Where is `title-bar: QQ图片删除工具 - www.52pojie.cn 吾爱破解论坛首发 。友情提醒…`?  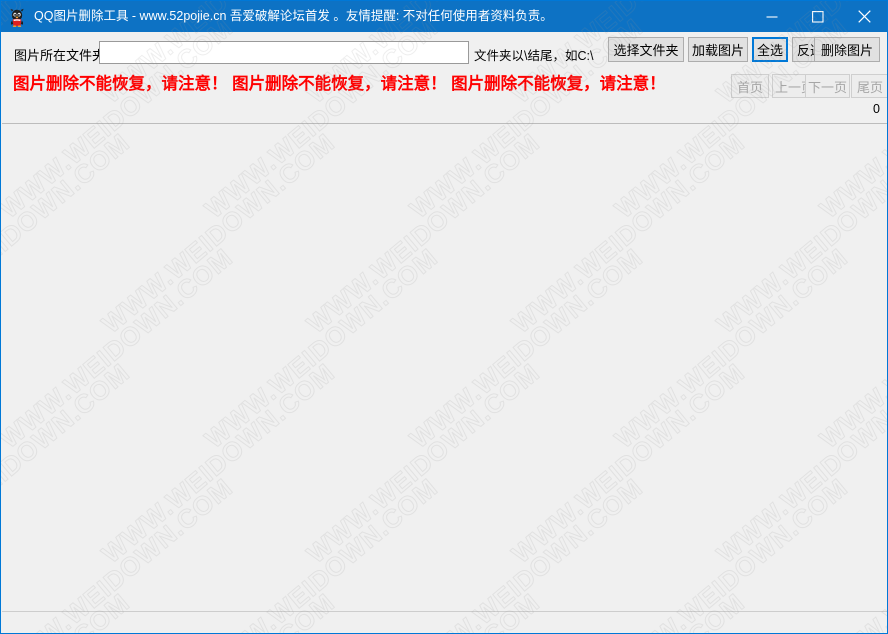
title-bar: QQ图片删除工具 - www.52pojie.cn 吾爱破解论坛首发 。友情提醒… is located at coordinates (444, 16).